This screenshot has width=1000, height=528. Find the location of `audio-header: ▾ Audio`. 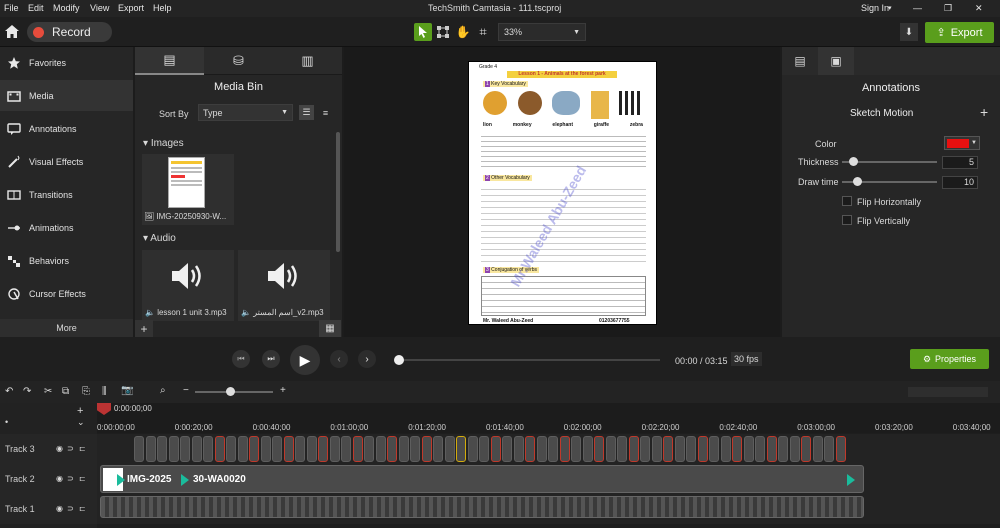

audio-header: ▾ Audio is located at coordinates (159, 238).